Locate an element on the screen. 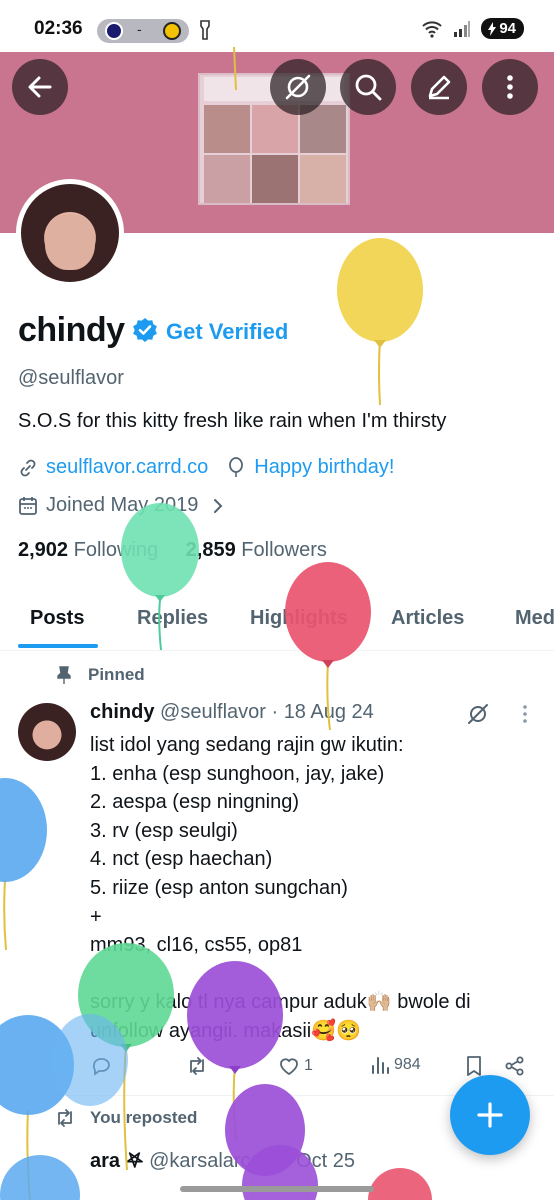 This screenshot has height=1200, width=554. get-verified-link: Get Verified is located at coordinates (227, 332).